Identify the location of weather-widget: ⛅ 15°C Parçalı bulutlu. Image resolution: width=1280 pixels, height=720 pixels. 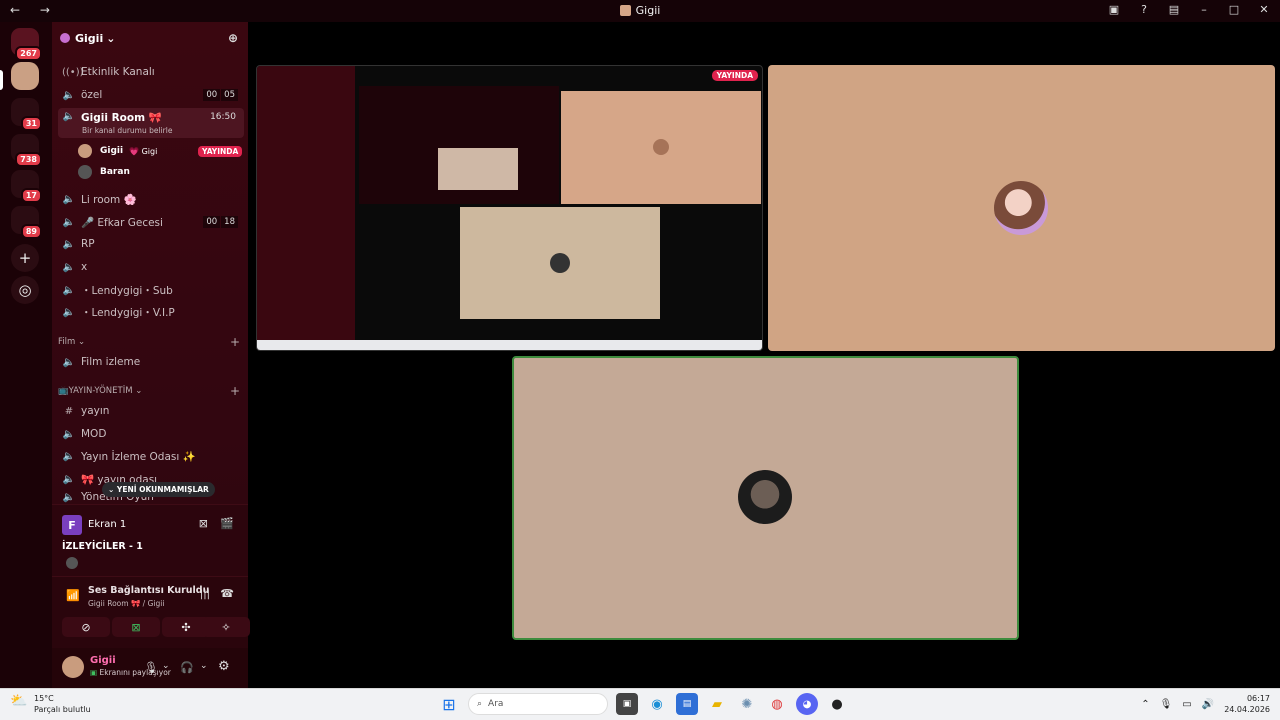
(50, 704).